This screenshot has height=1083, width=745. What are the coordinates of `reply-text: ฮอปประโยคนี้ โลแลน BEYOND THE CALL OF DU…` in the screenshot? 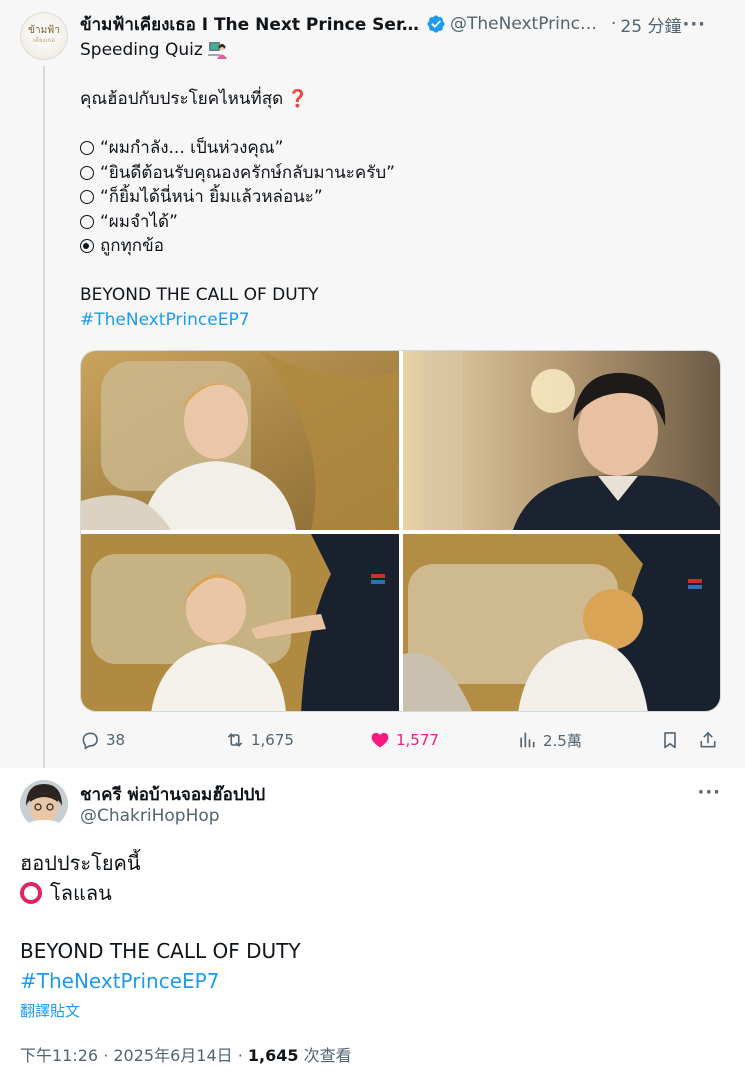 It's located at (370, 922).